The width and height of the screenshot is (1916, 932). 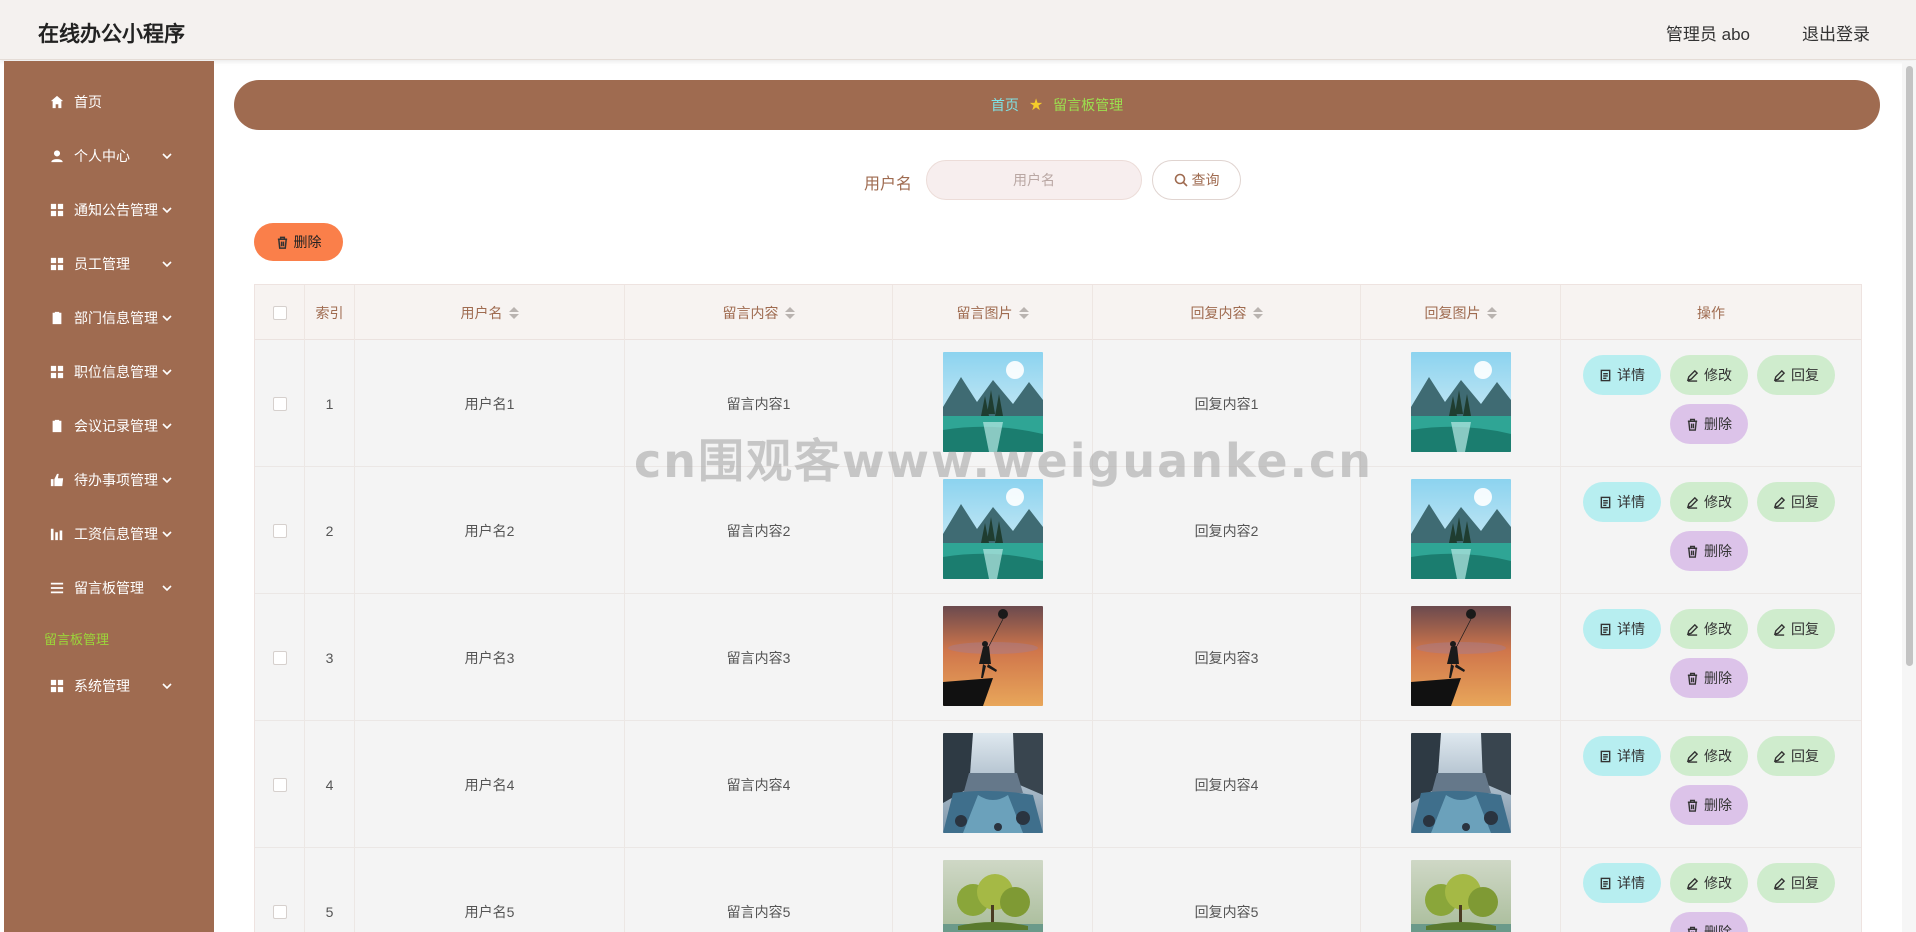 What do you see at coordinates (109, 318) in the screenshot?
I see `sidebar-item-departments: 部门信息管理` at bounding box center [109, 318].